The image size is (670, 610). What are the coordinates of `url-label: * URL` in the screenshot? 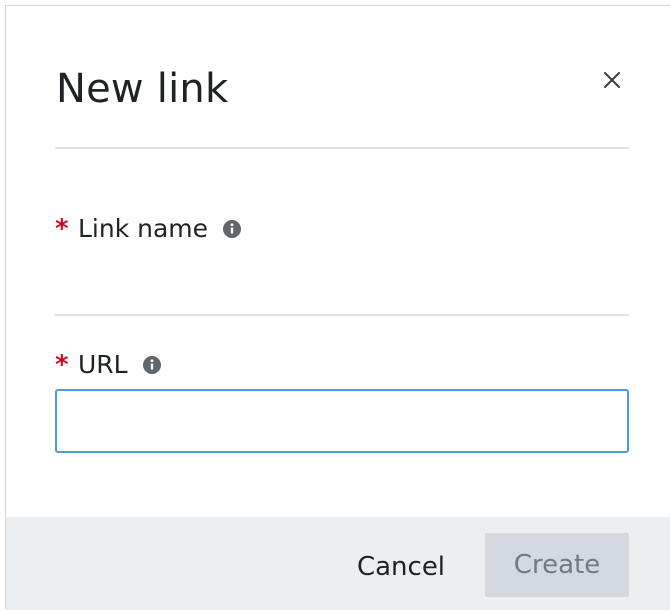 It's located at (108, 365).